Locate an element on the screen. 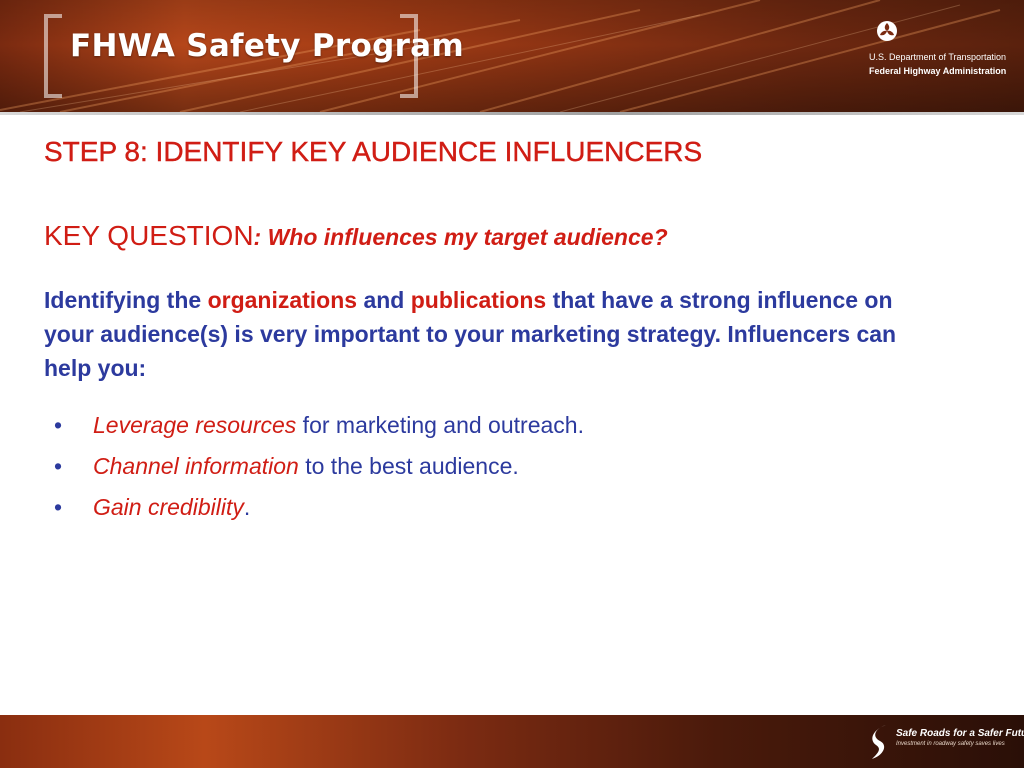 The height and width of the screenshot is (768, 1024). left-bracket-decoration is located at coordinates (53, 56).